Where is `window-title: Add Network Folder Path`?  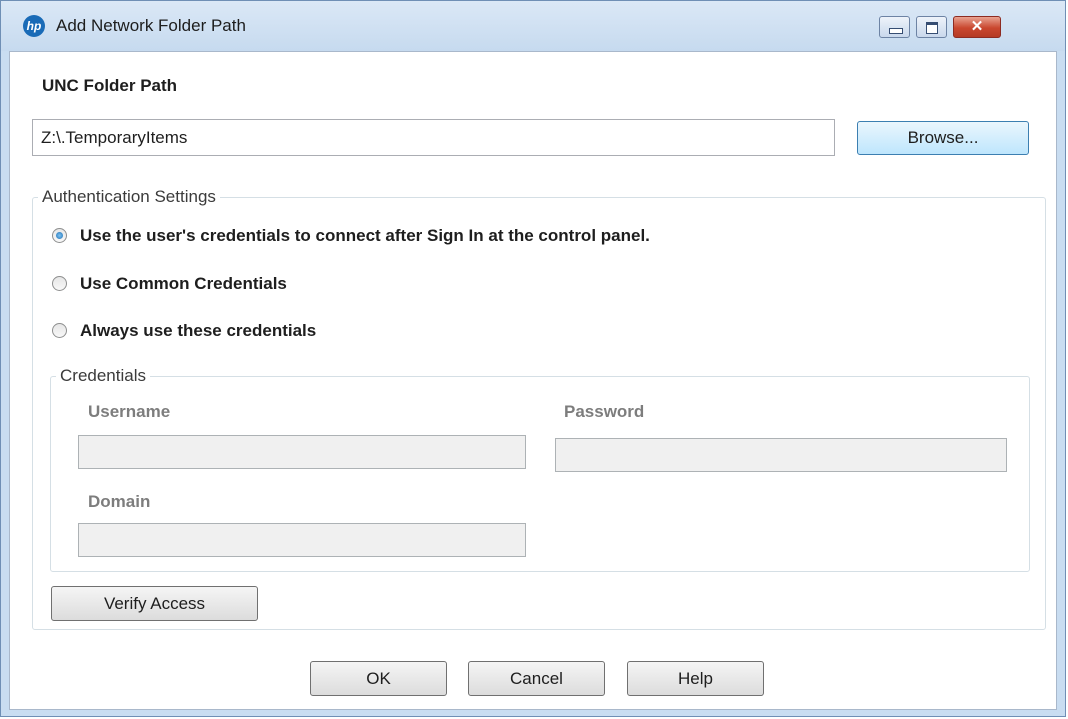 window-title: Add Network Folder Path is located at coordinates (151, 25).